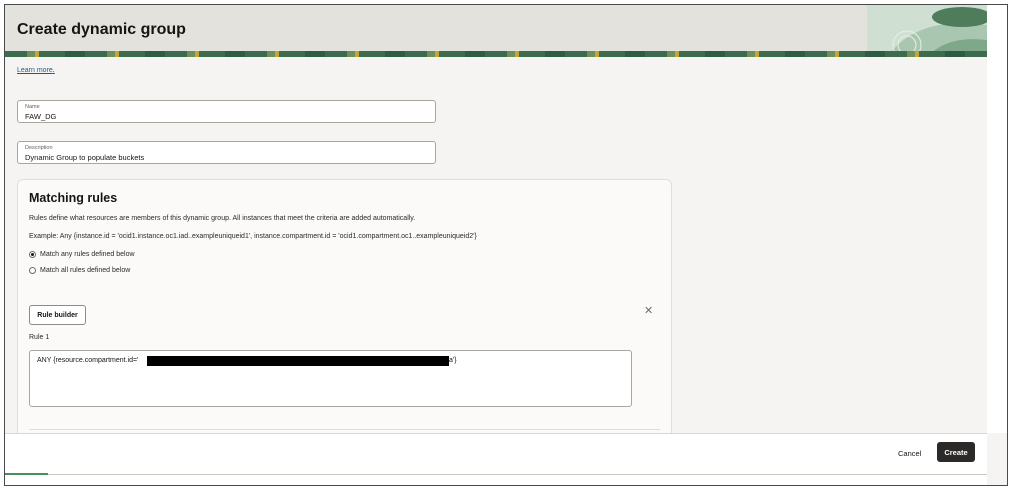 The height and width of the screenshot is (490, 1012). I want to click on radio-selected-icon, so click(32, 254).